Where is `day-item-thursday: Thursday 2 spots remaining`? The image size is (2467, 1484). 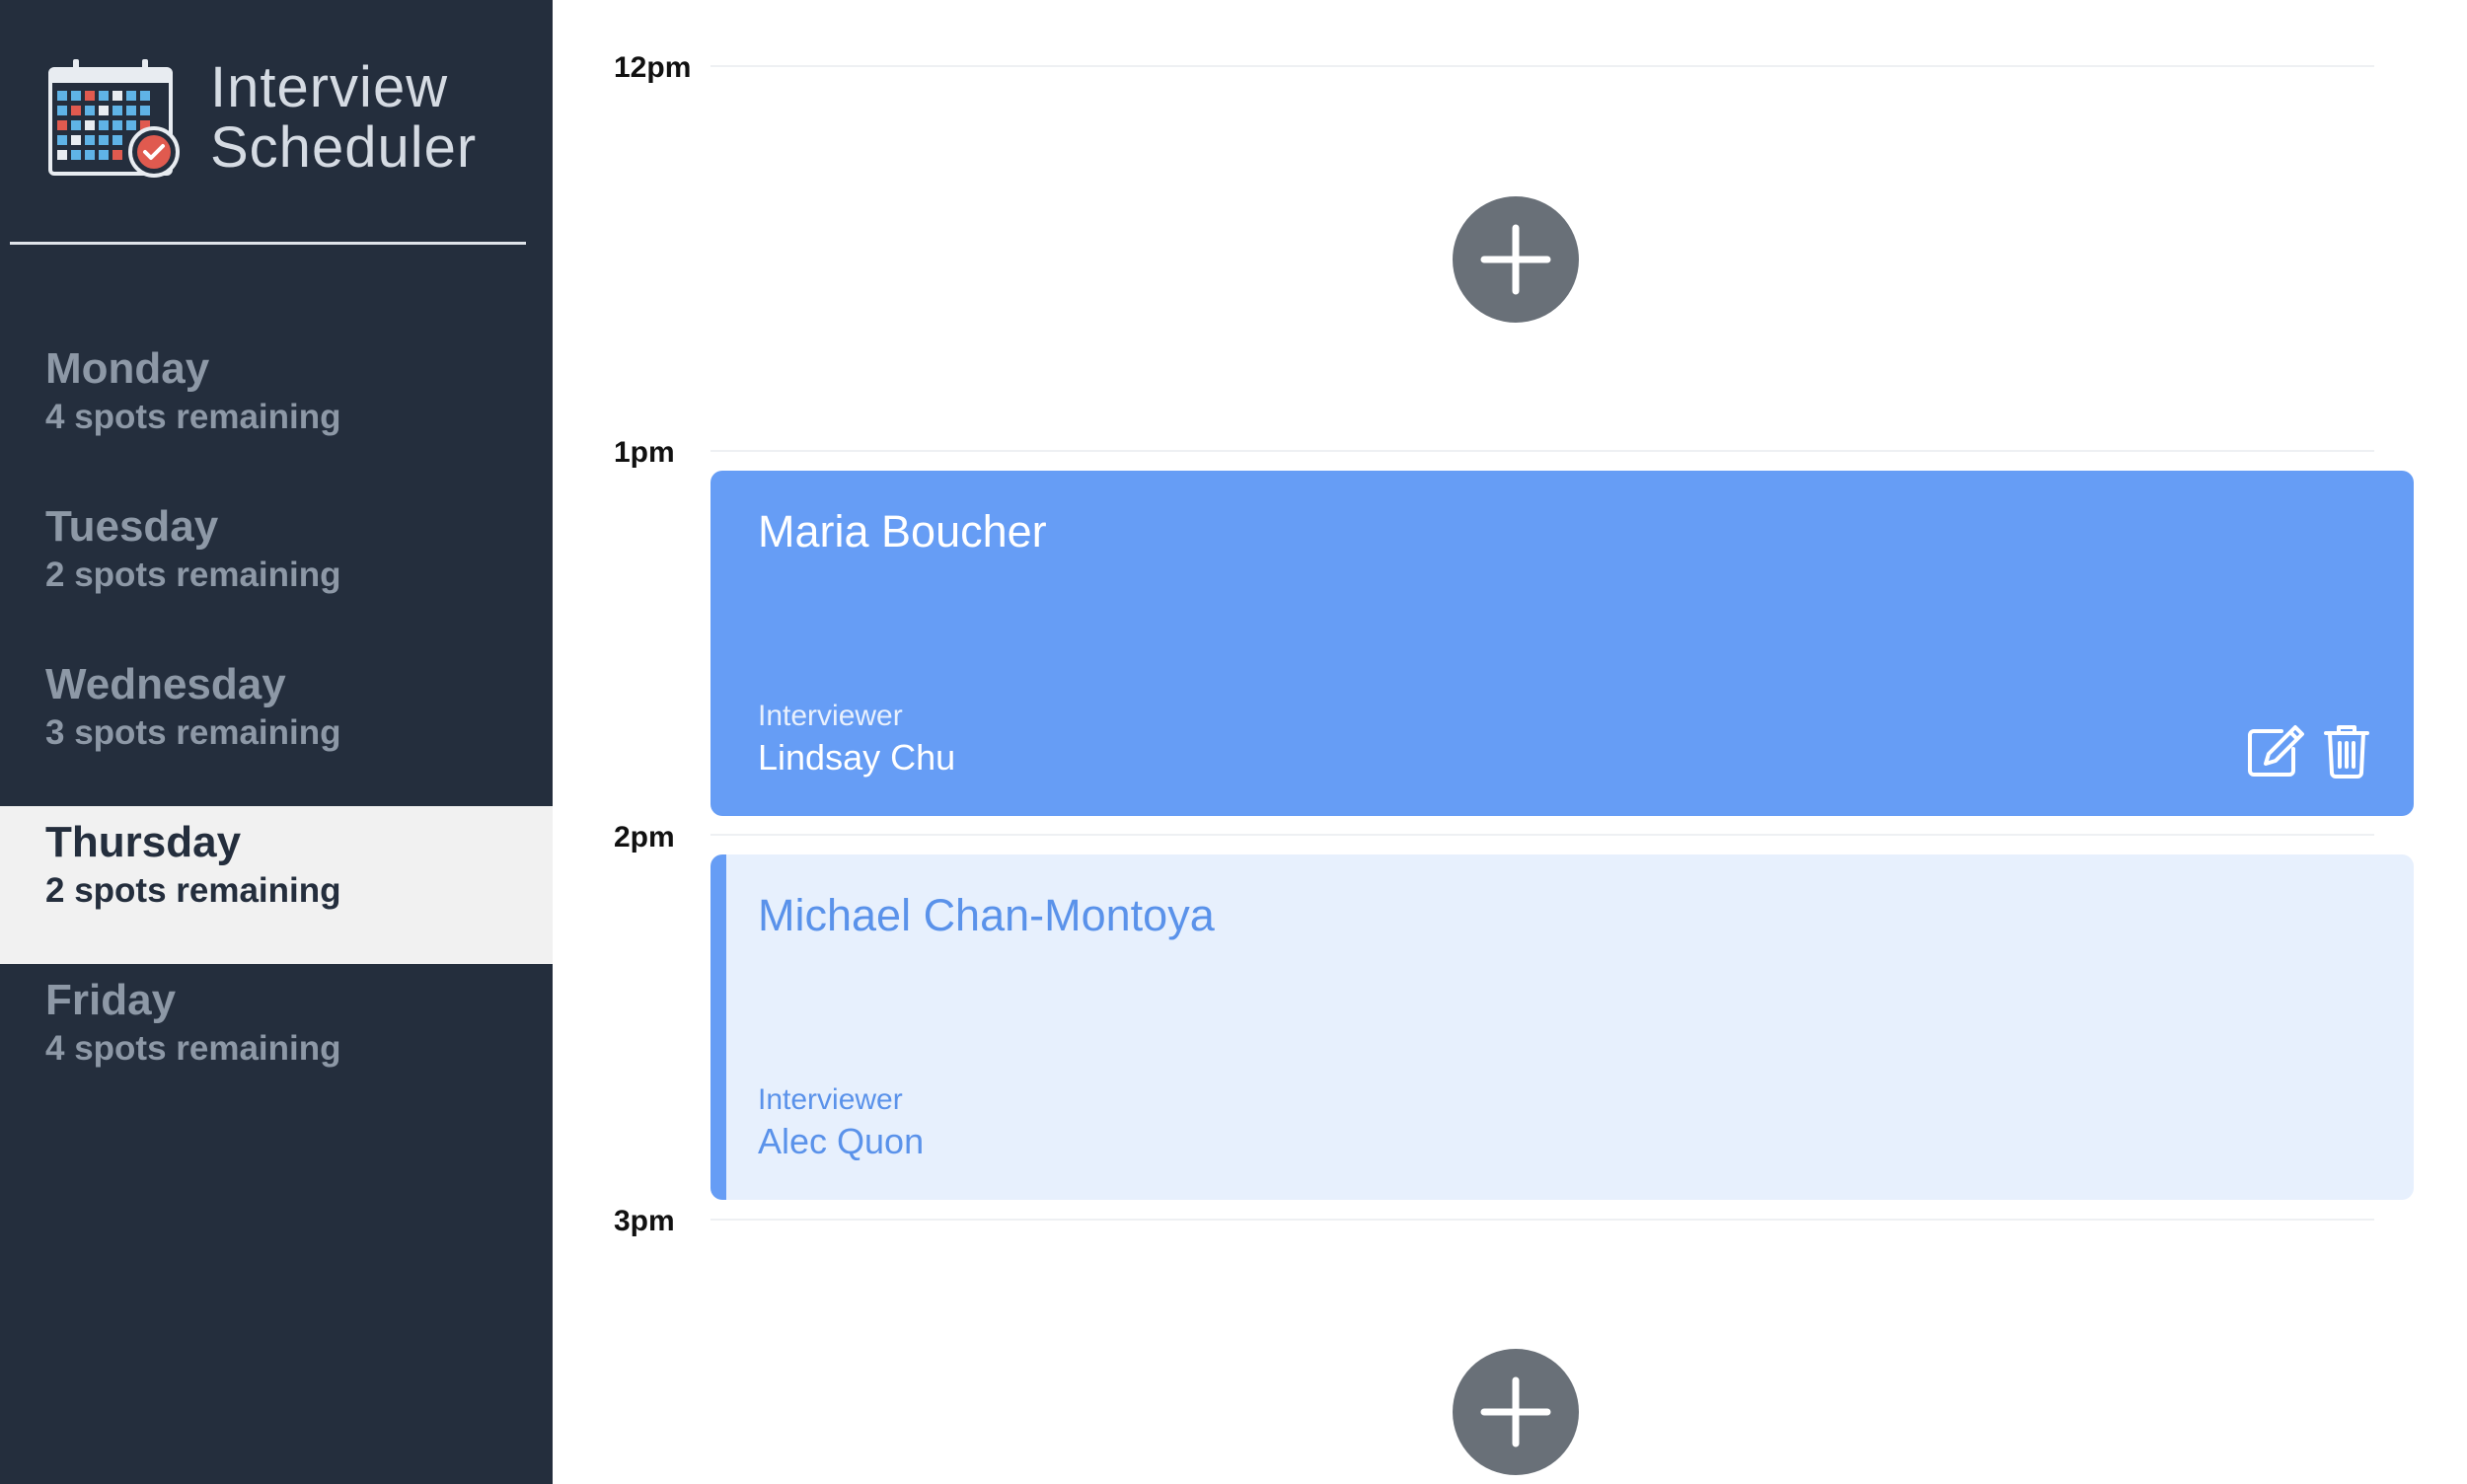
day-item-thursday: Thursday 2 spots remaining is located at coordinates (276, 885).